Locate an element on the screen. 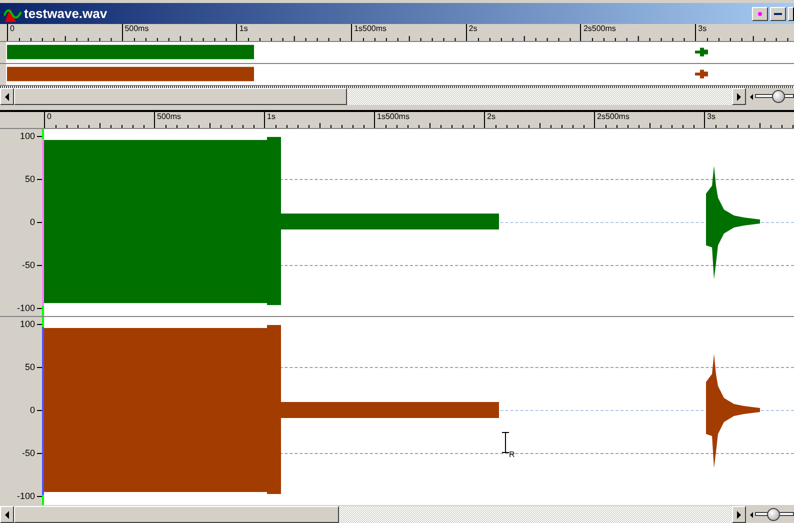 The height and width of the screenshot is (523, 794). window-button is located at coordinates (791, 13).